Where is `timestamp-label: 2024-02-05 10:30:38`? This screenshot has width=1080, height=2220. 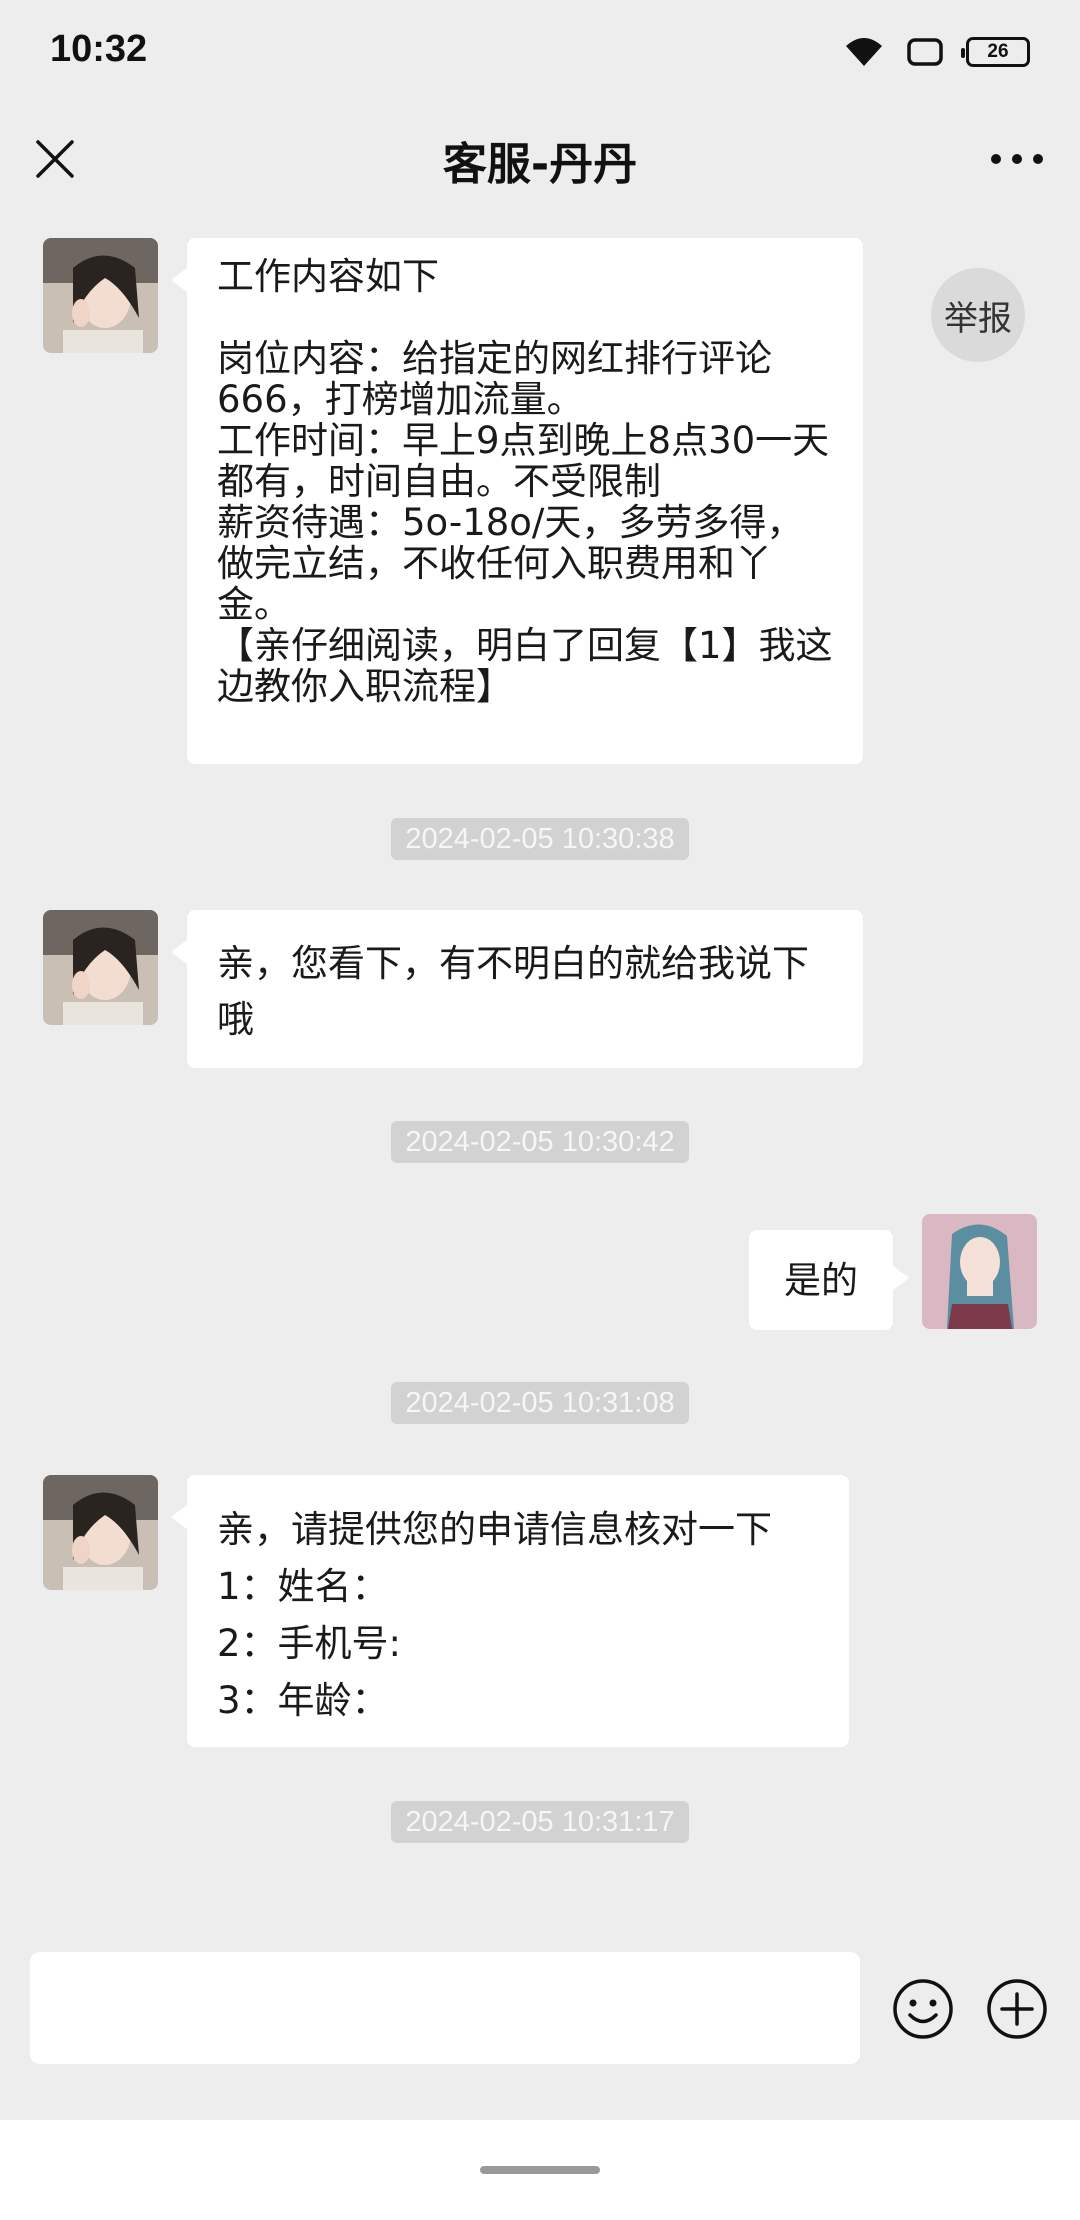
timestamp-label: 2024-02-05 10:30:38 is located at coordinates (540, 839).